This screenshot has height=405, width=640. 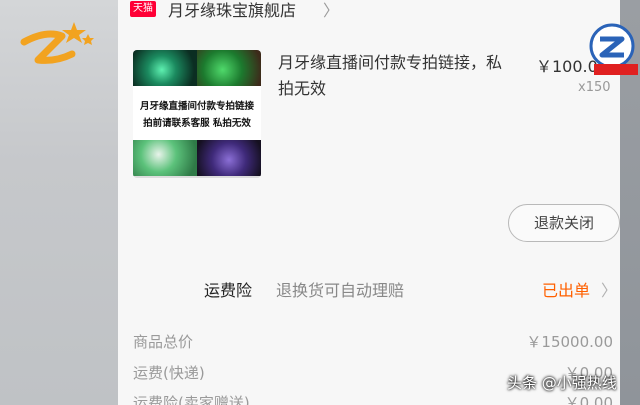 I want to click on news-channel-logo-icon, so click(x=613, y=49).